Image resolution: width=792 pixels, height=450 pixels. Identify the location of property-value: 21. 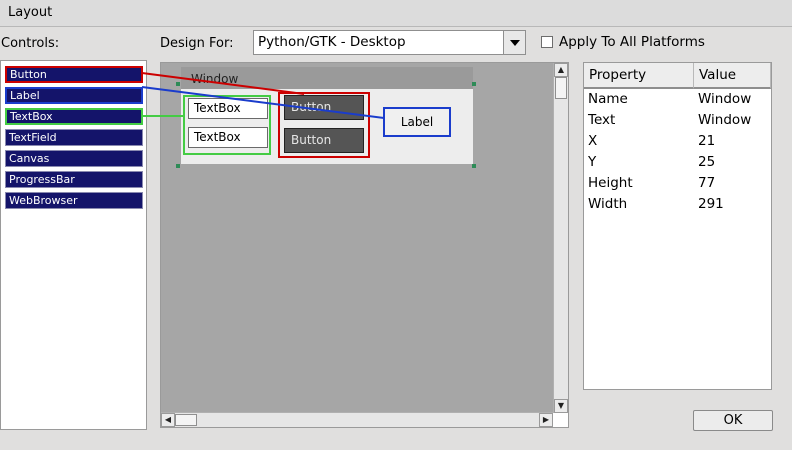
(706, 141).